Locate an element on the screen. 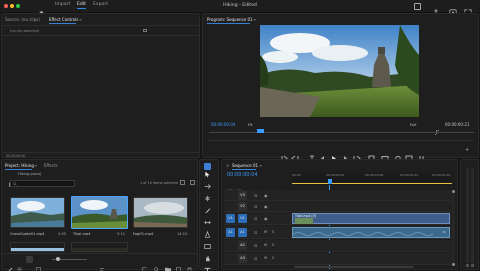  panel-view-icon is located at coordinates (145, 30).